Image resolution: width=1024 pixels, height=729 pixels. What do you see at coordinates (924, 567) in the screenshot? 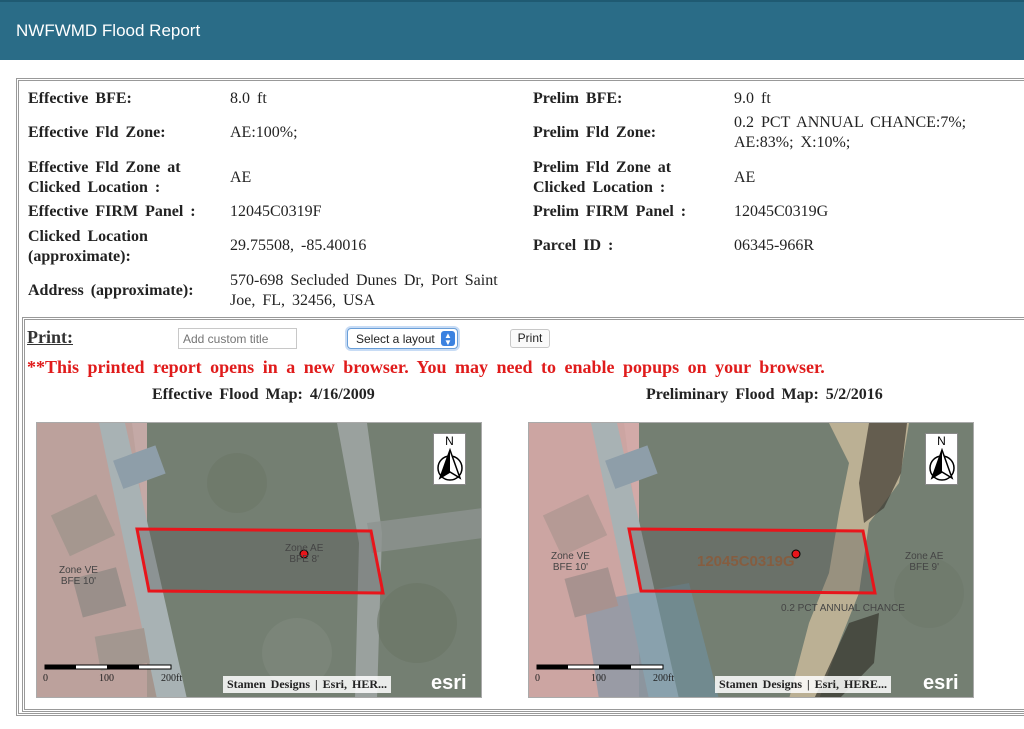
I see `prelim-zone-ae-line2: BFE 9'` at bounding box center [924, 567].